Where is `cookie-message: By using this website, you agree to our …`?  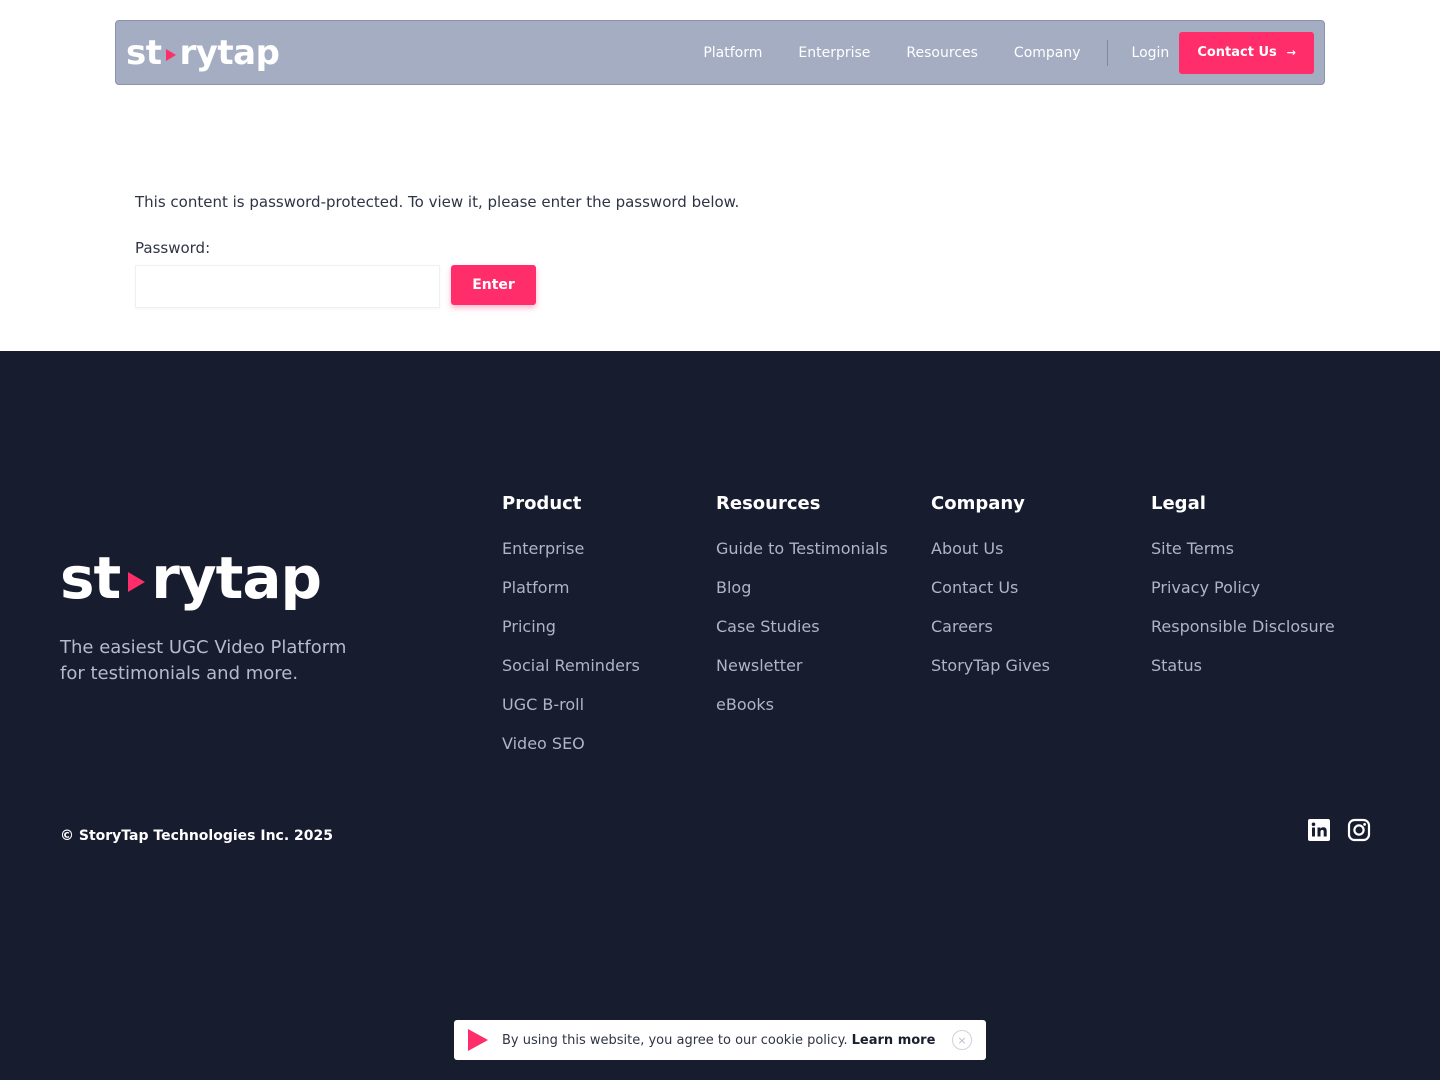
cookie-message: By using this website, you agree to our … is located at coordinates (675, 1040).